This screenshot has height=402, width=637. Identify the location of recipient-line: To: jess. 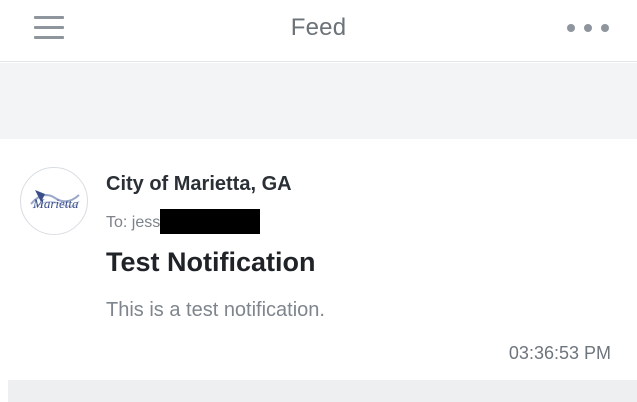
(183, 221).